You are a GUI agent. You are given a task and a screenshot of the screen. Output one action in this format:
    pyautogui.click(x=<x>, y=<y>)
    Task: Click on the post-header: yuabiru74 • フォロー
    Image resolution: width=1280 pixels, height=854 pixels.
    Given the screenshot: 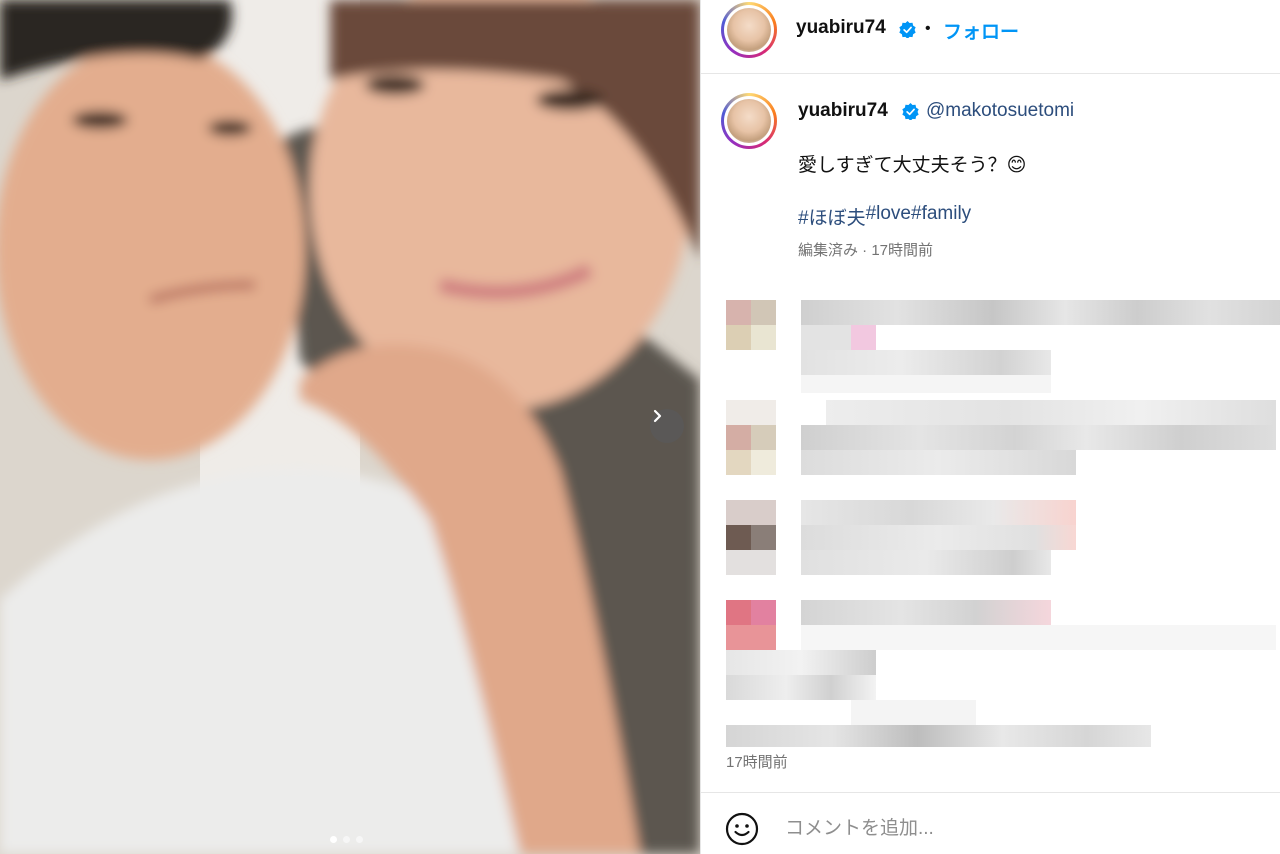 What is the action you would take?
    pyautogui.click(x=990, y=37)
    